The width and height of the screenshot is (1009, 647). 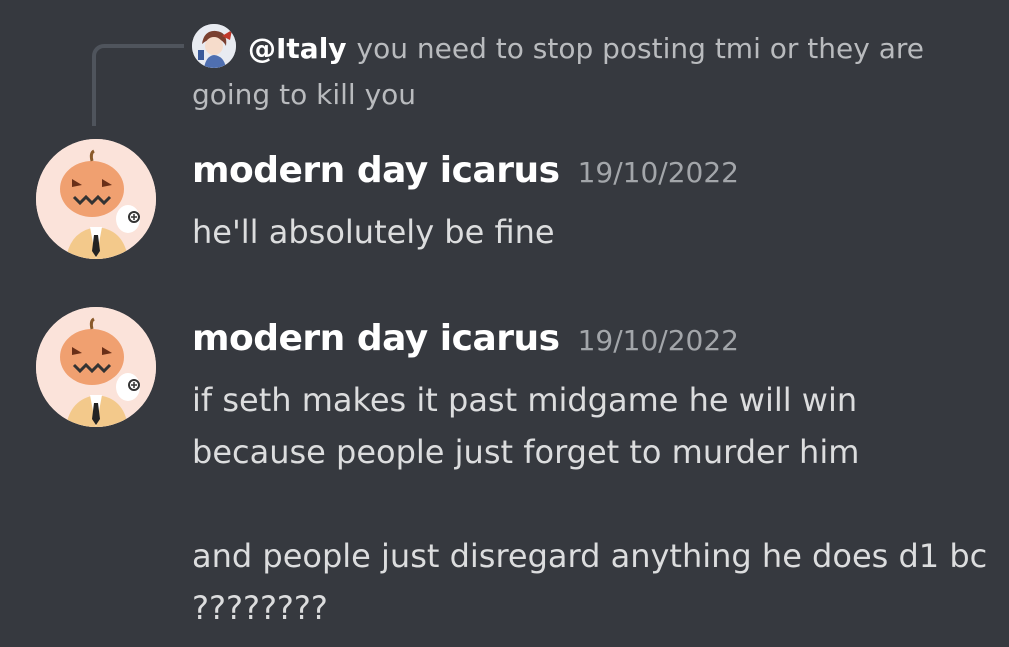 I want to click on reply-avatar, so click(x=214, y=46).